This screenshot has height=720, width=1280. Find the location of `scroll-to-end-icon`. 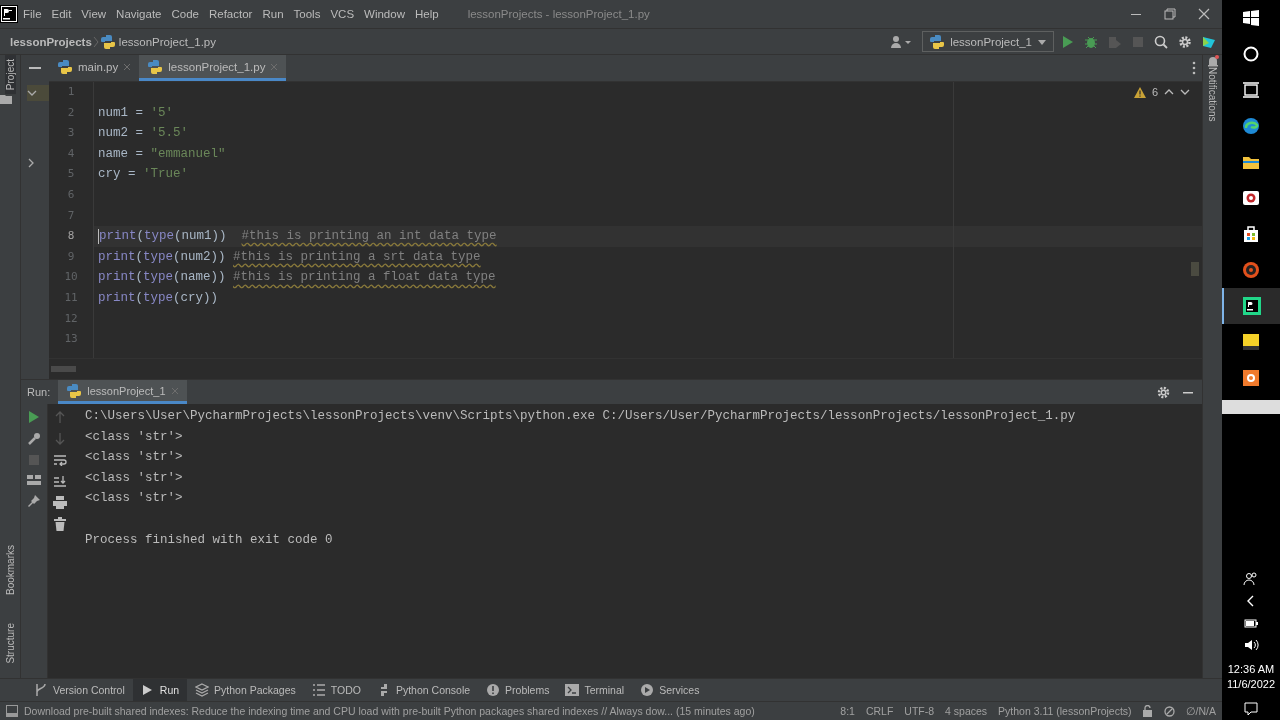

scroll-to-end-icon is located at coordinates (60, 481).